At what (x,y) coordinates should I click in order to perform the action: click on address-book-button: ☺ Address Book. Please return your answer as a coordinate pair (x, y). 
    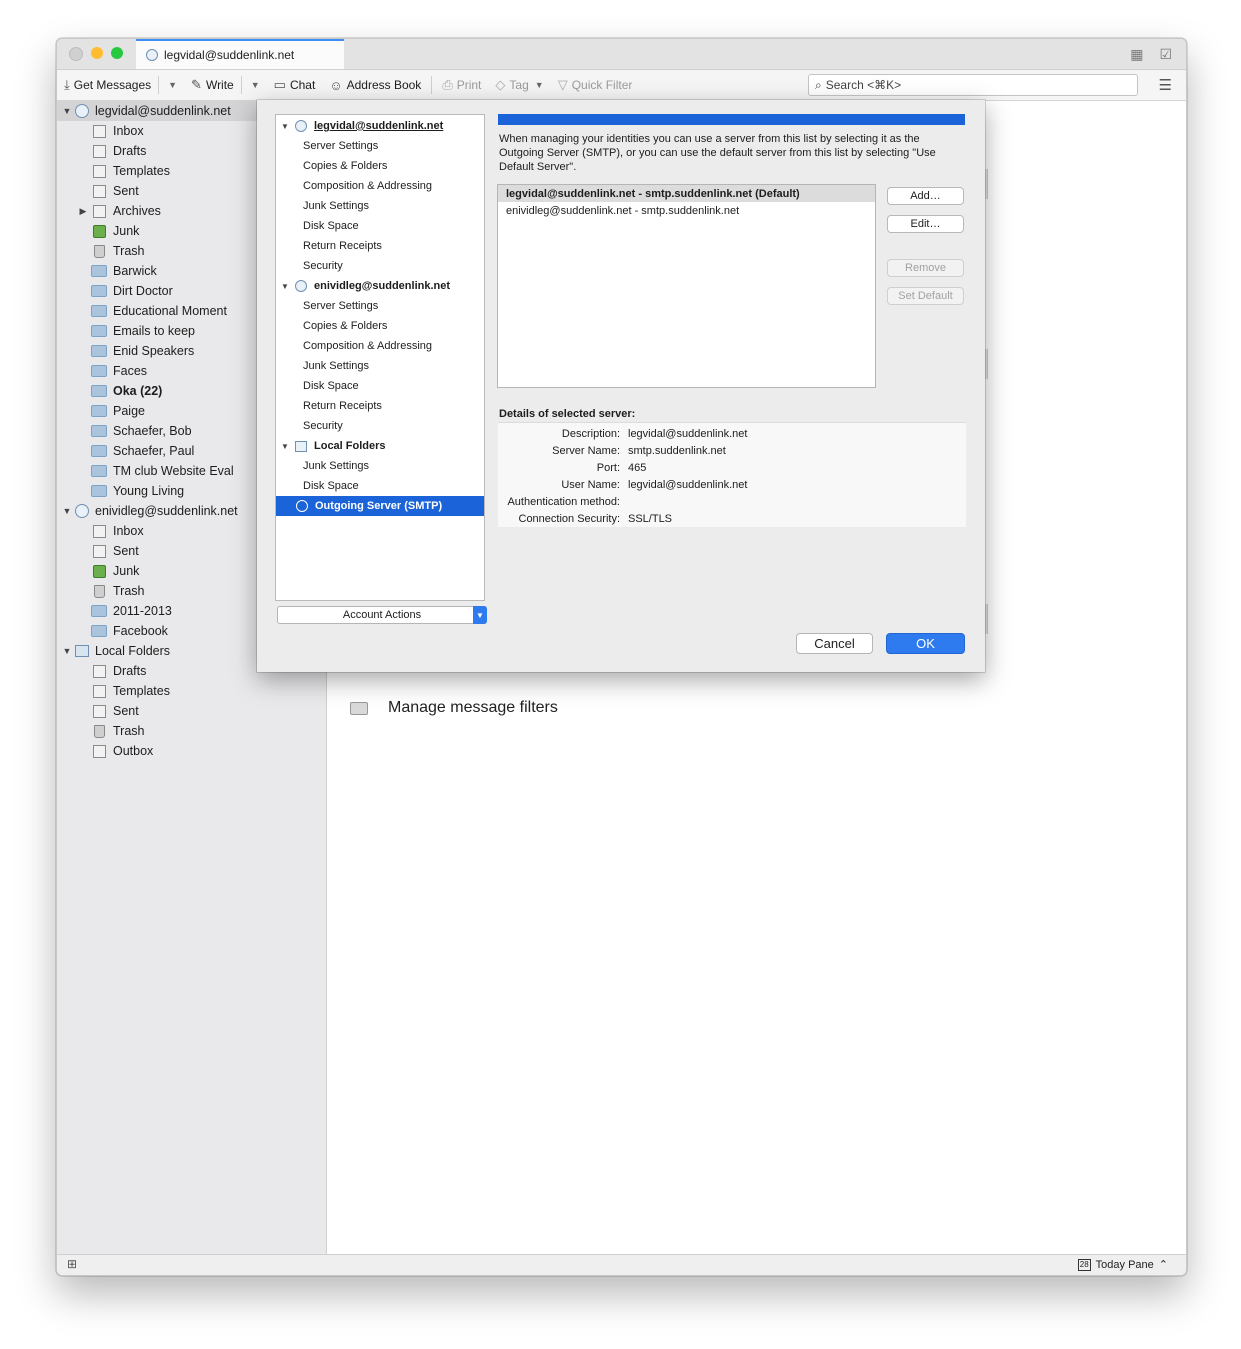
    Looking at the image, I should click on (375, 85).